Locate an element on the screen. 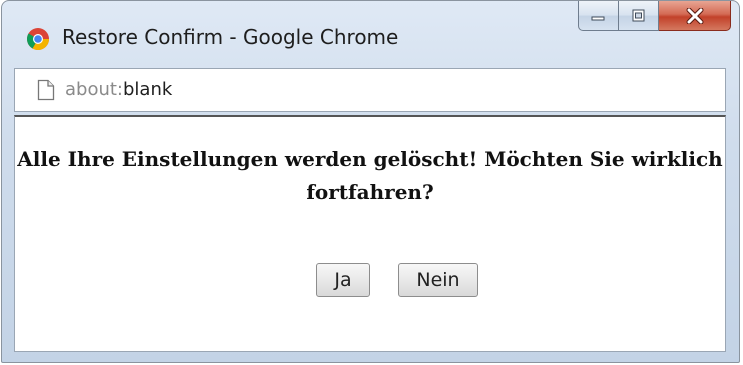  window-title: Restore Confirm - Google Chrome is located at coordinates (230, 37).